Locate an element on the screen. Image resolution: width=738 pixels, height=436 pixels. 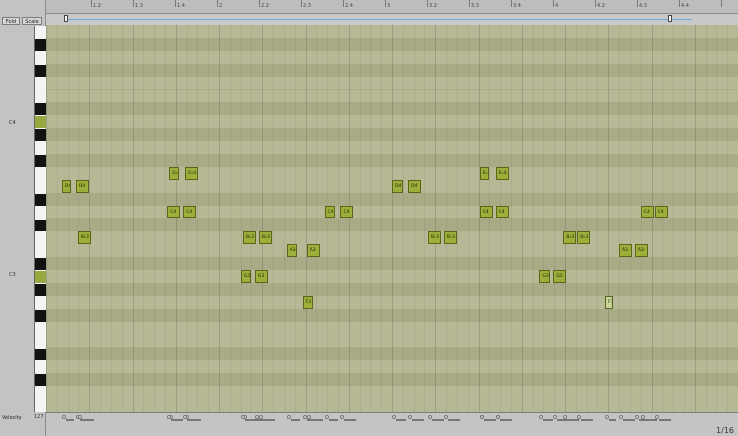
scale-button: Scale is located at coordinates (32, 21).